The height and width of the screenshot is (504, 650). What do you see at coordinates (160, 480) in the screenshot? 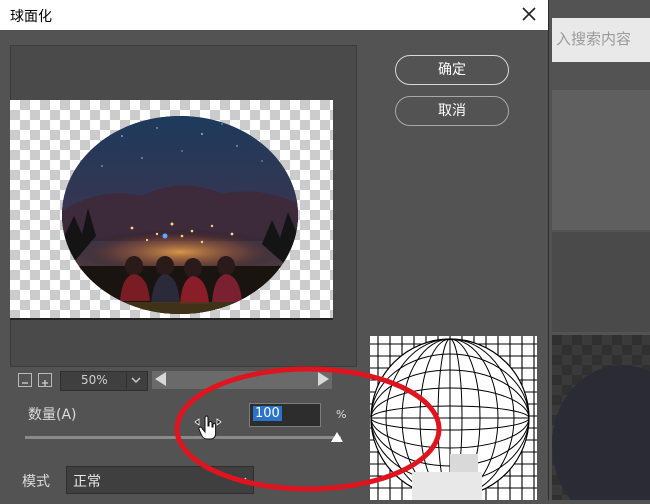
I see `mode-select: 正常` at bounding box center [160, 480].